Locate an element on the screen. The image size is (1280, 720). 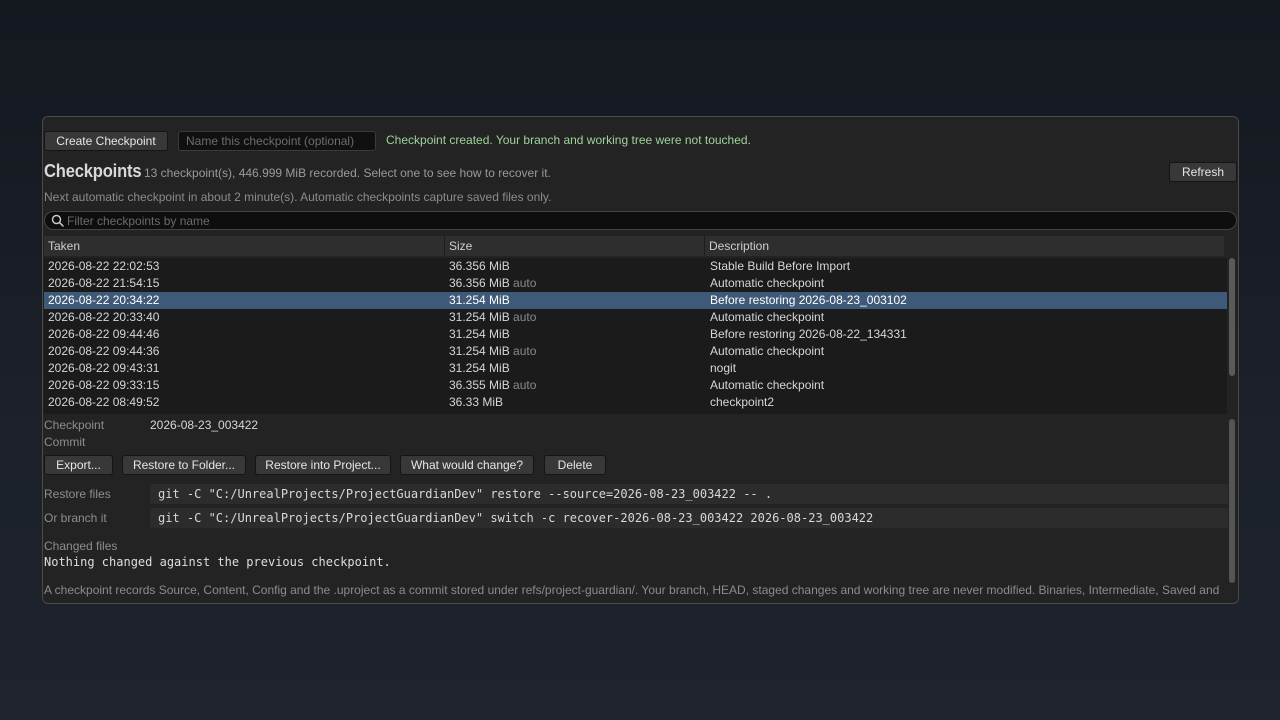
row-size-value: 36.355 MiB is located at coordinates (479, 385).